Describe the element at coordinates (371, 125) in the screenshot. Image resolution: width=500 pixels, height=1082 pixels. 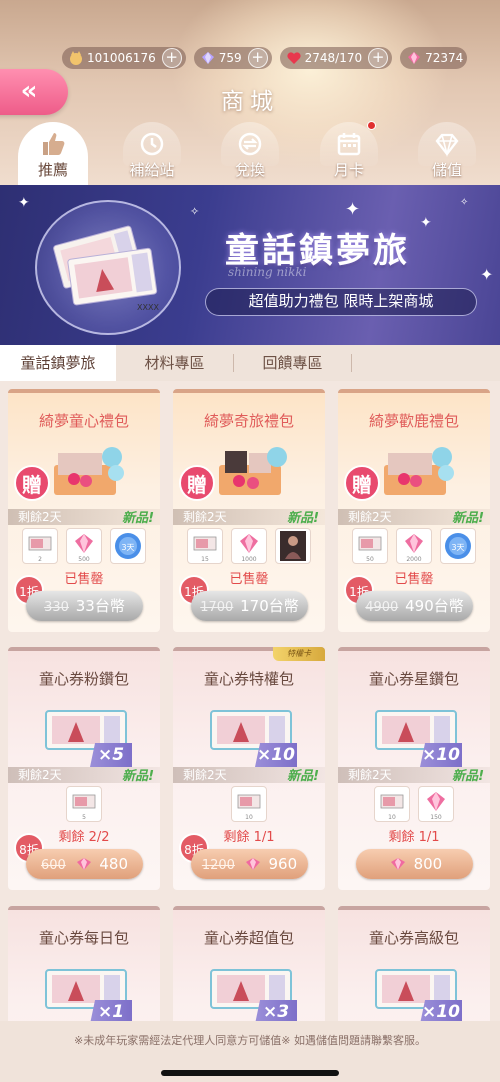
I see `notification-dot` at that location.